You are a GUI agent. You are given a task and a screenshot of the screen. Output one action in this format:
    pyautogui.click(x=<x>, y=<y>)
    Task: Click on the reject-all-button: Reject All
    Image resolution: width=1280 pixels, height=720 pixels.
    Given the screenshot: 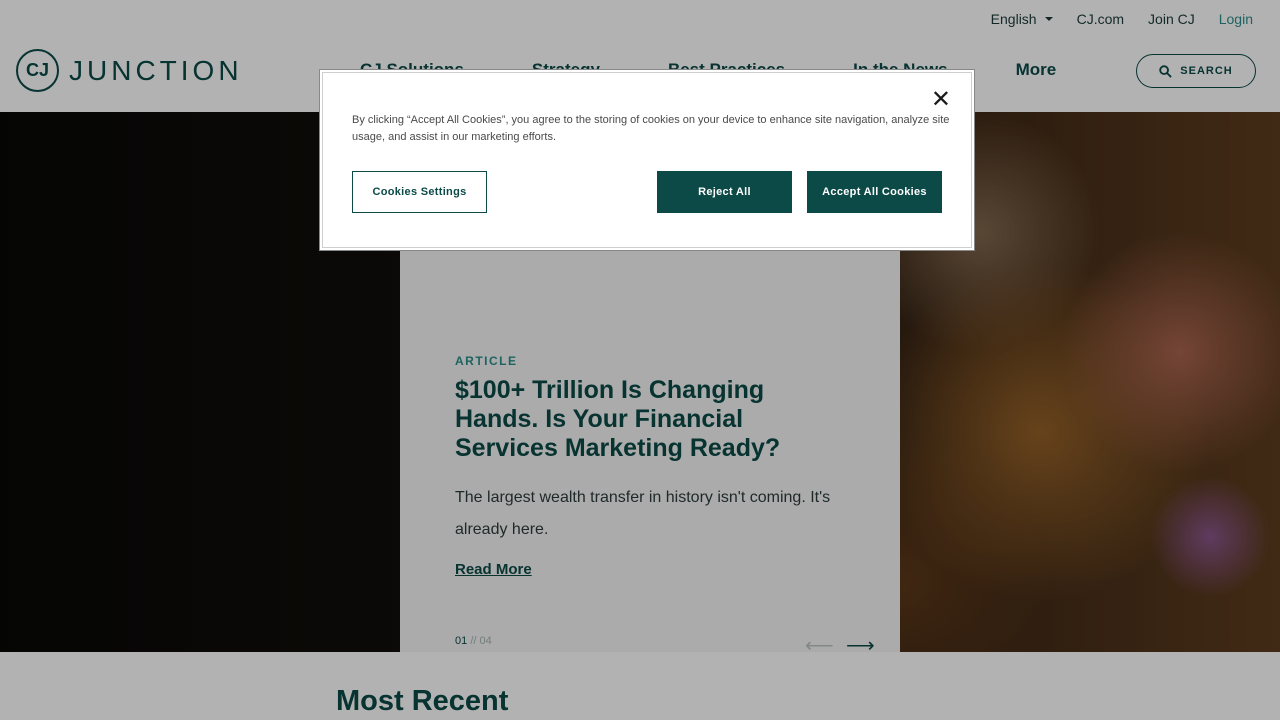 What is the action you would take?
    pyautogui.click(x=724, y=192)
    